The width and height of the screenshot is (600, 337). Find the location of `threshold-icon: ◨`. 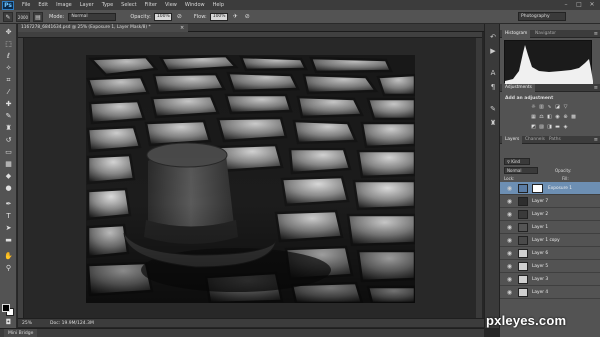

threshold-icon: ◨ is located at coordinates (549, 127).